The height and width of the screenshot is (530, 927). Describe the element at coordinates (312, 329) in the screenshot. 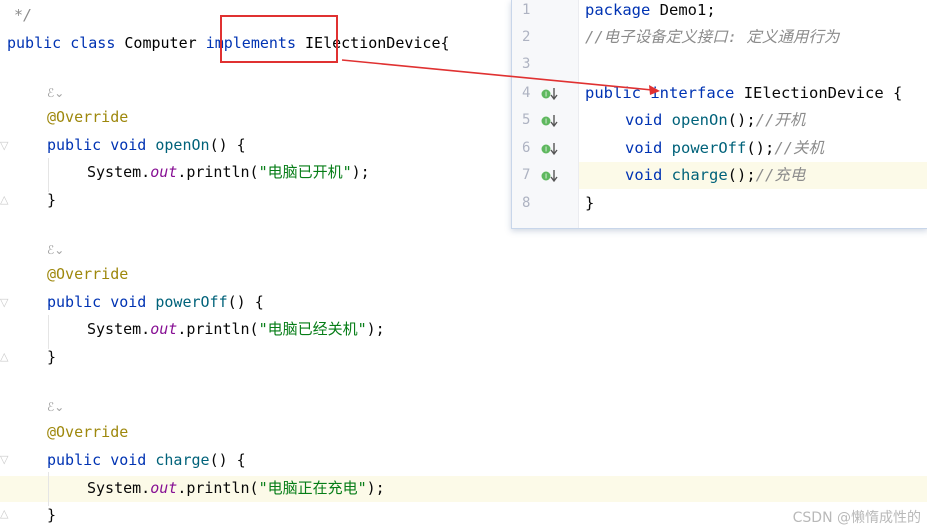

I see `call-string: "电脑已经关机"` at that location.